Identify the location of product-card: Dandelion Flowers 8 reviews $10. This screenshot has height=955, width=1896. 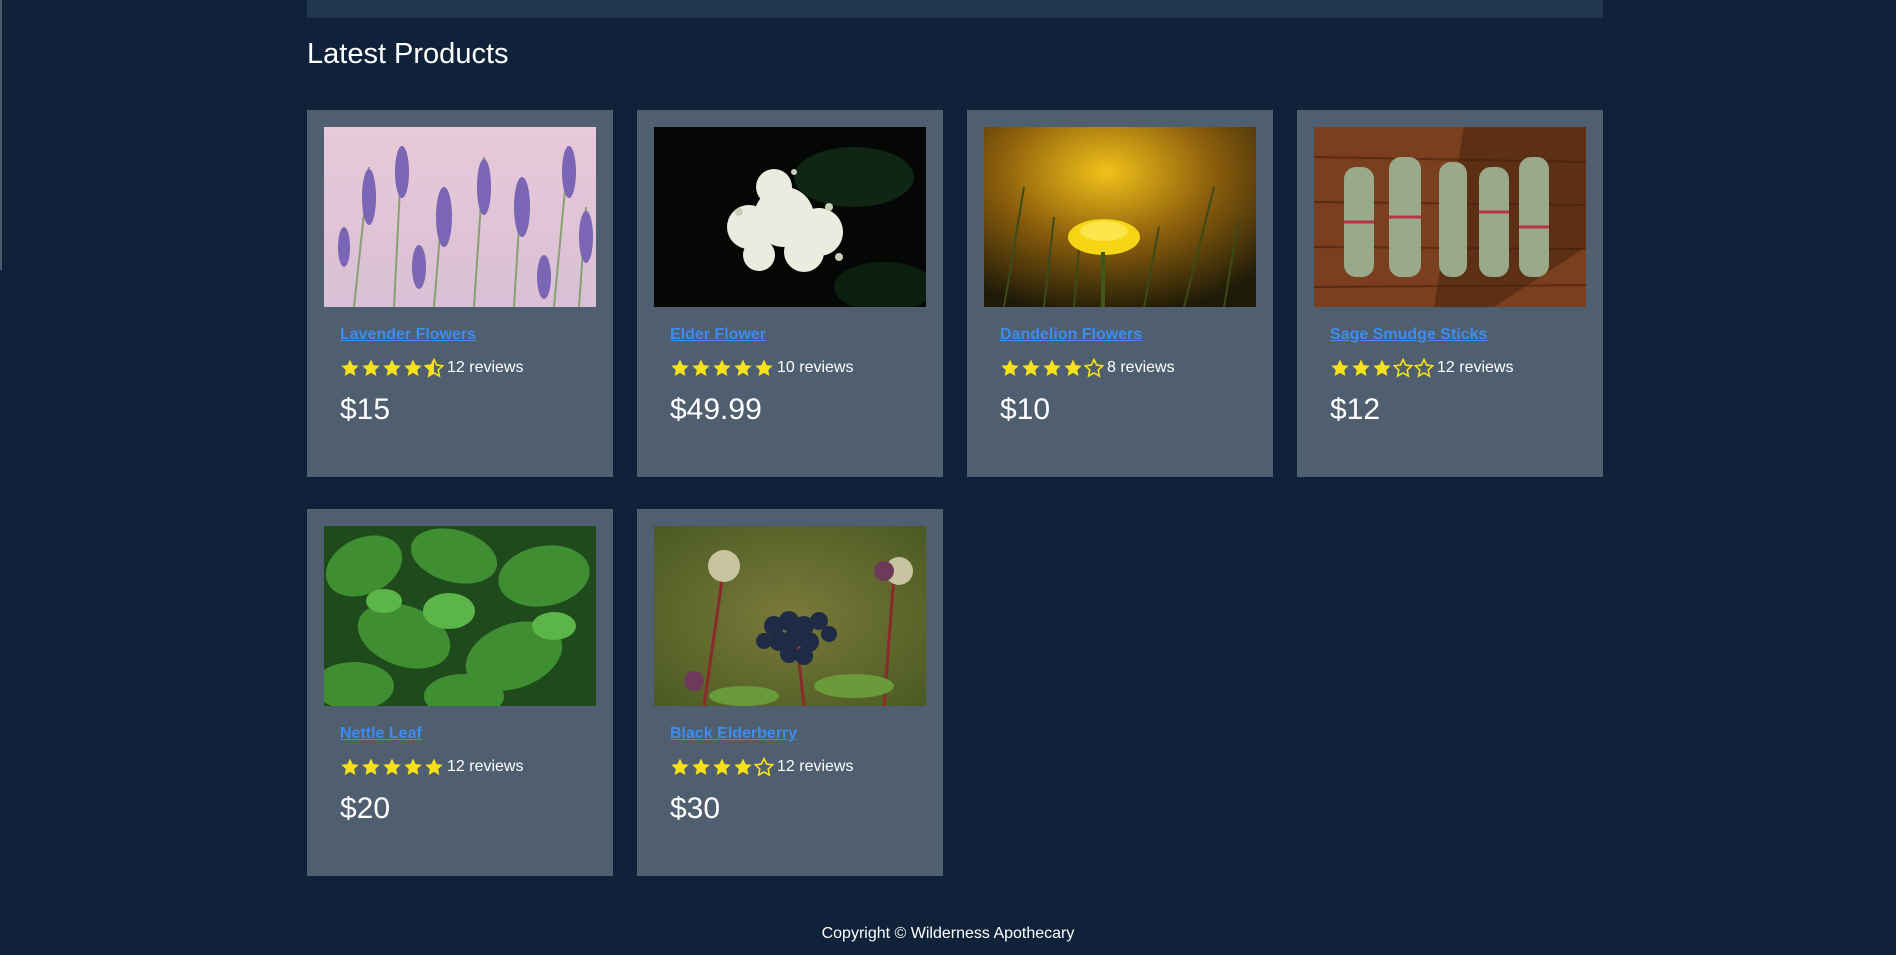
(1120, 293).